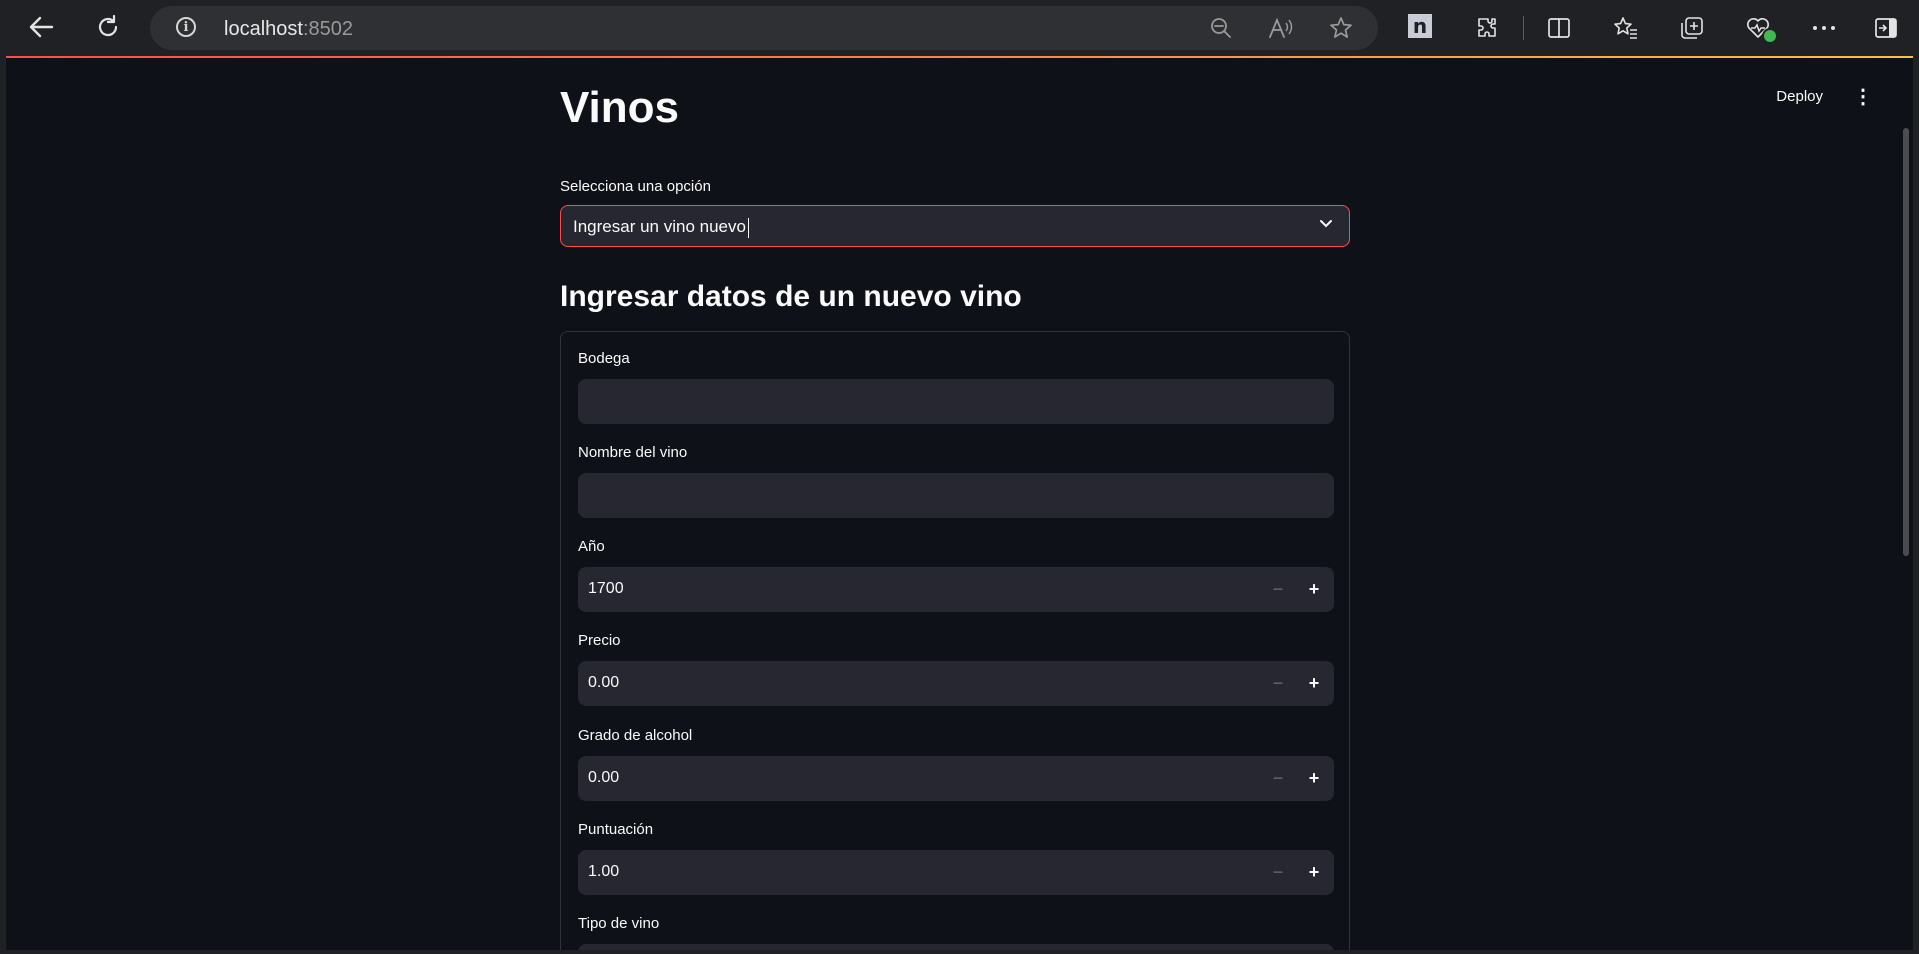  What do you see at coordinates (956, 495) in the screenshot?
I see `nombre-input` at bounding box center [956, 495].